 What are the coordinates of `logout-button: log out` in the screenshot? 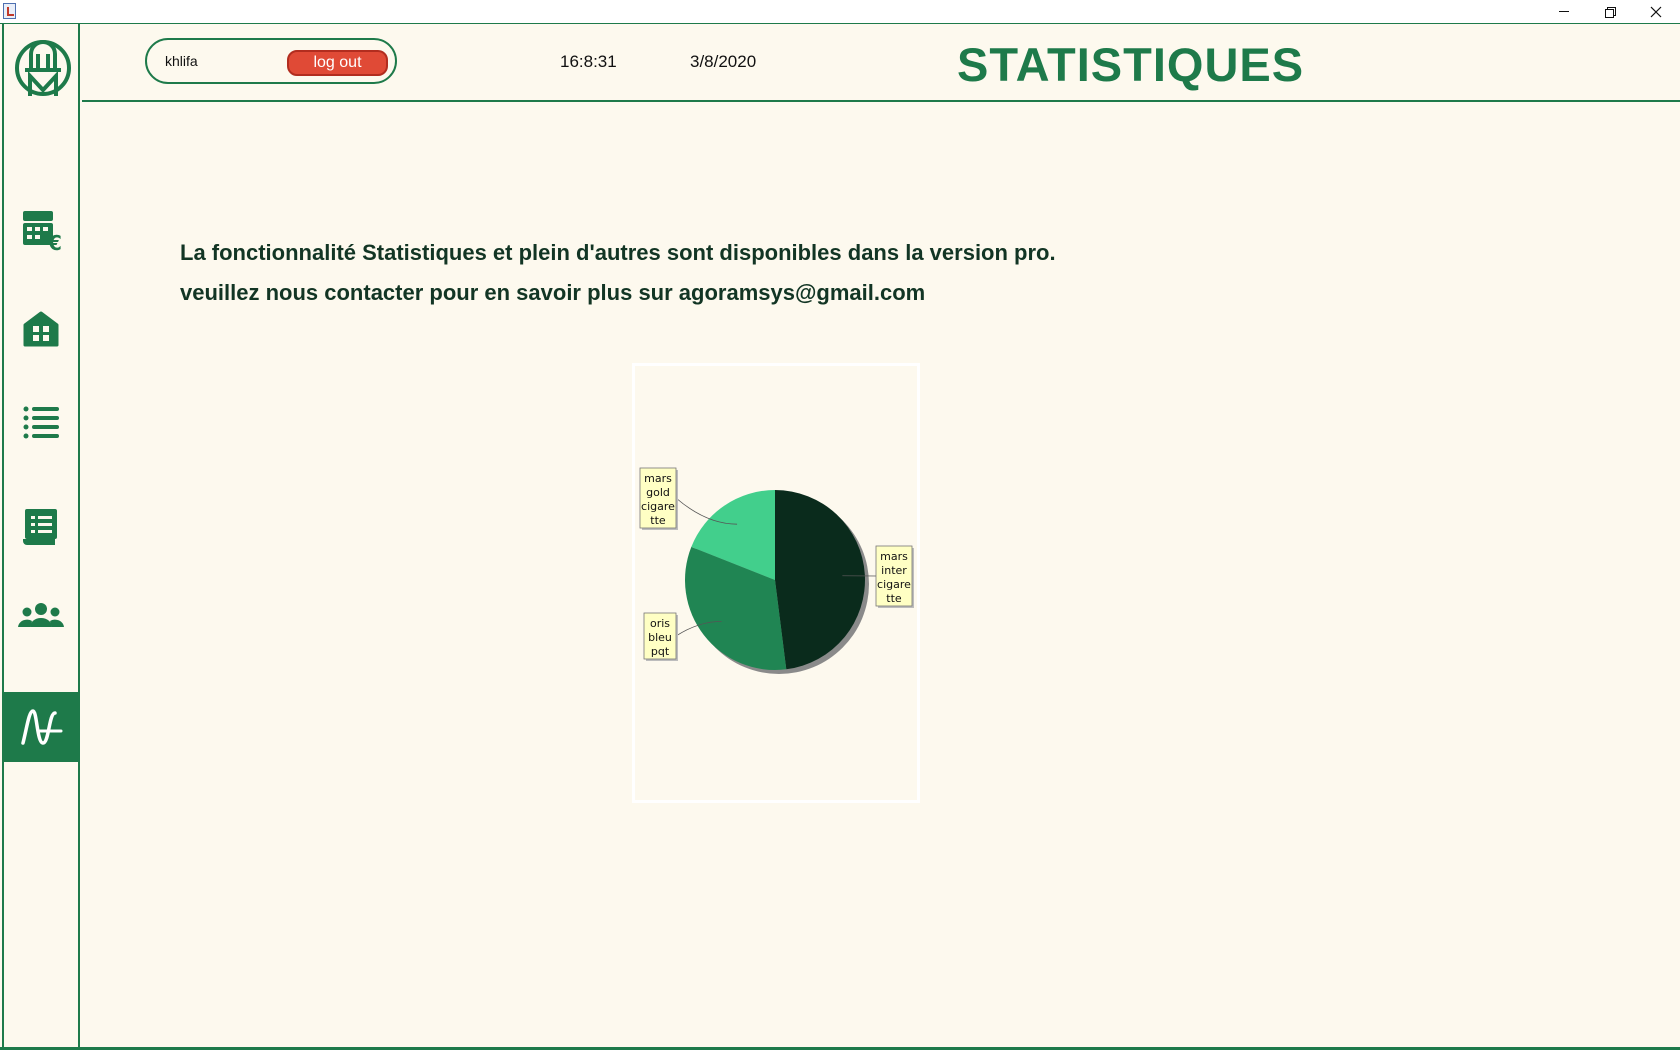 It's located at (337, 63).